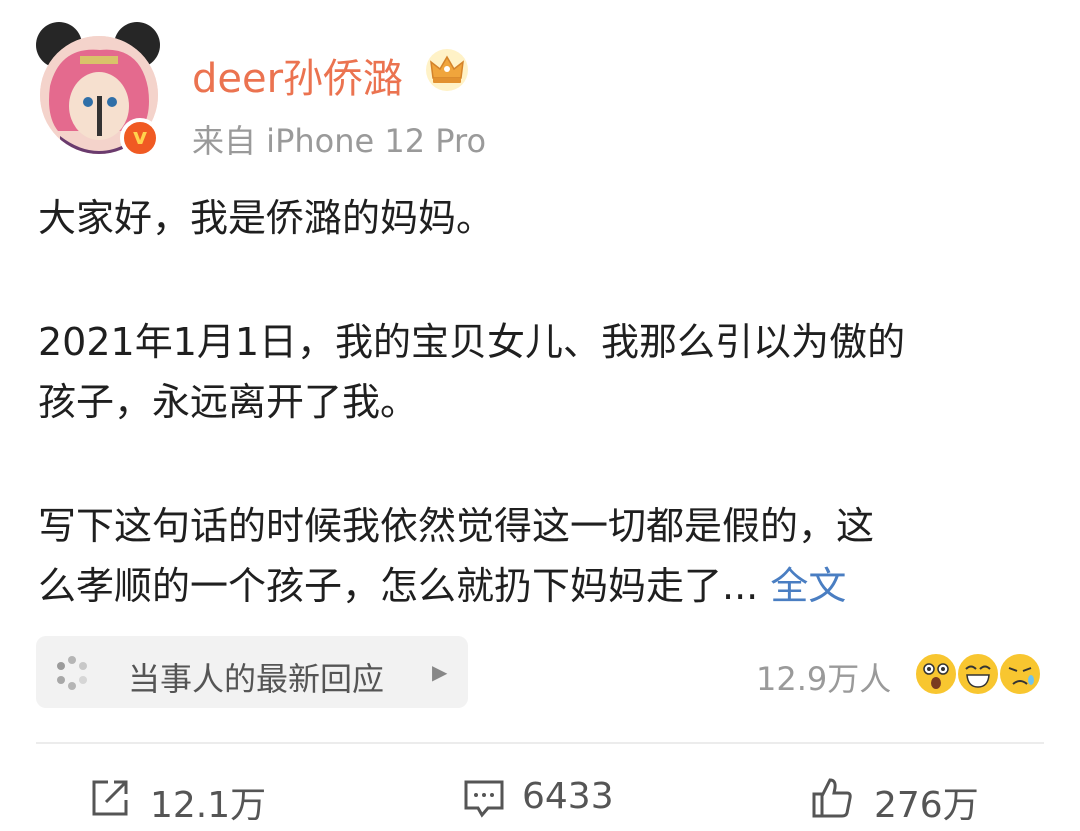  Describe the element at coordinates (936, 674) in the screenshot. I see `shocked-emoji-icon` at that location.